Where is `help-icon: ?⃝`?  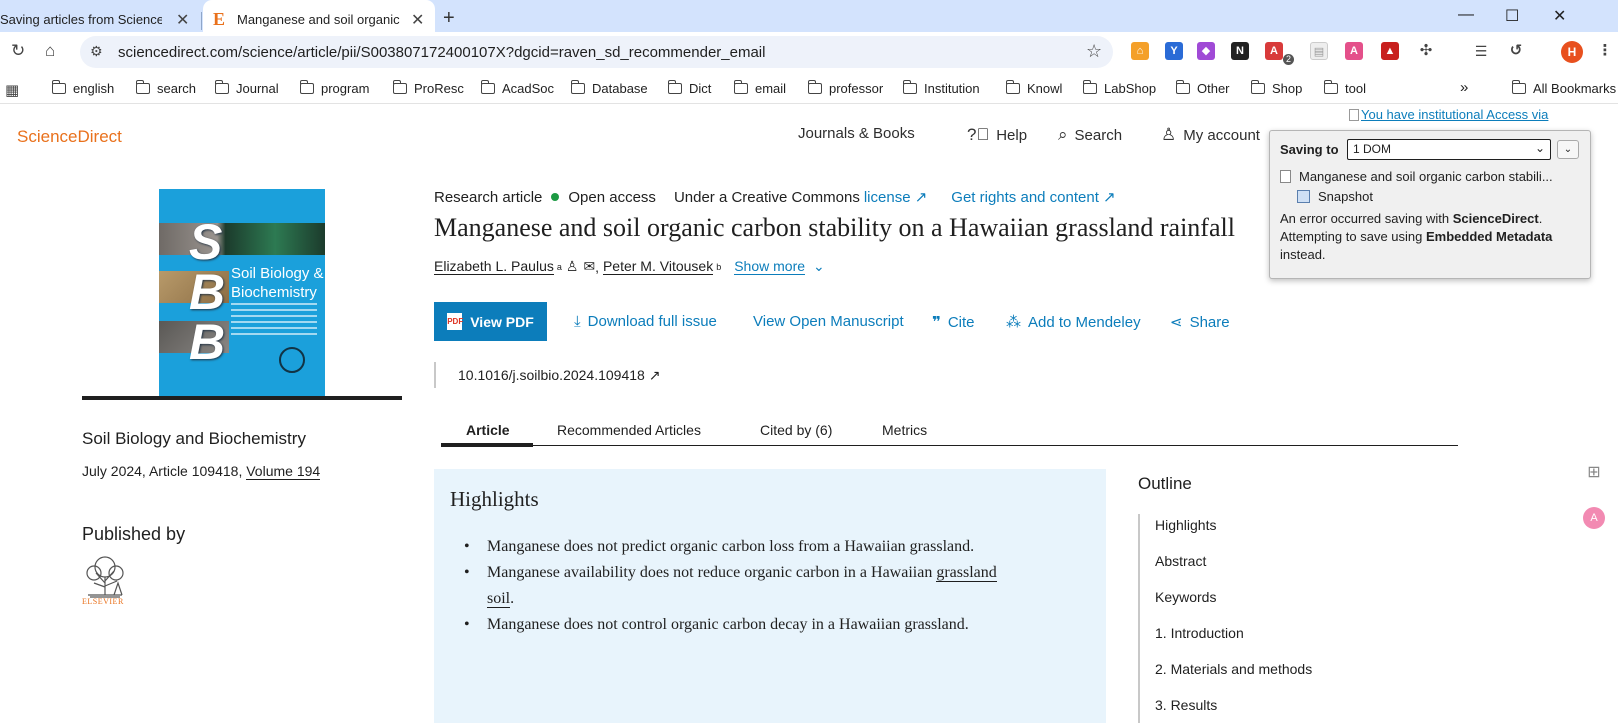
help-icon: ?⃝ is located at coordinates (978, 134).